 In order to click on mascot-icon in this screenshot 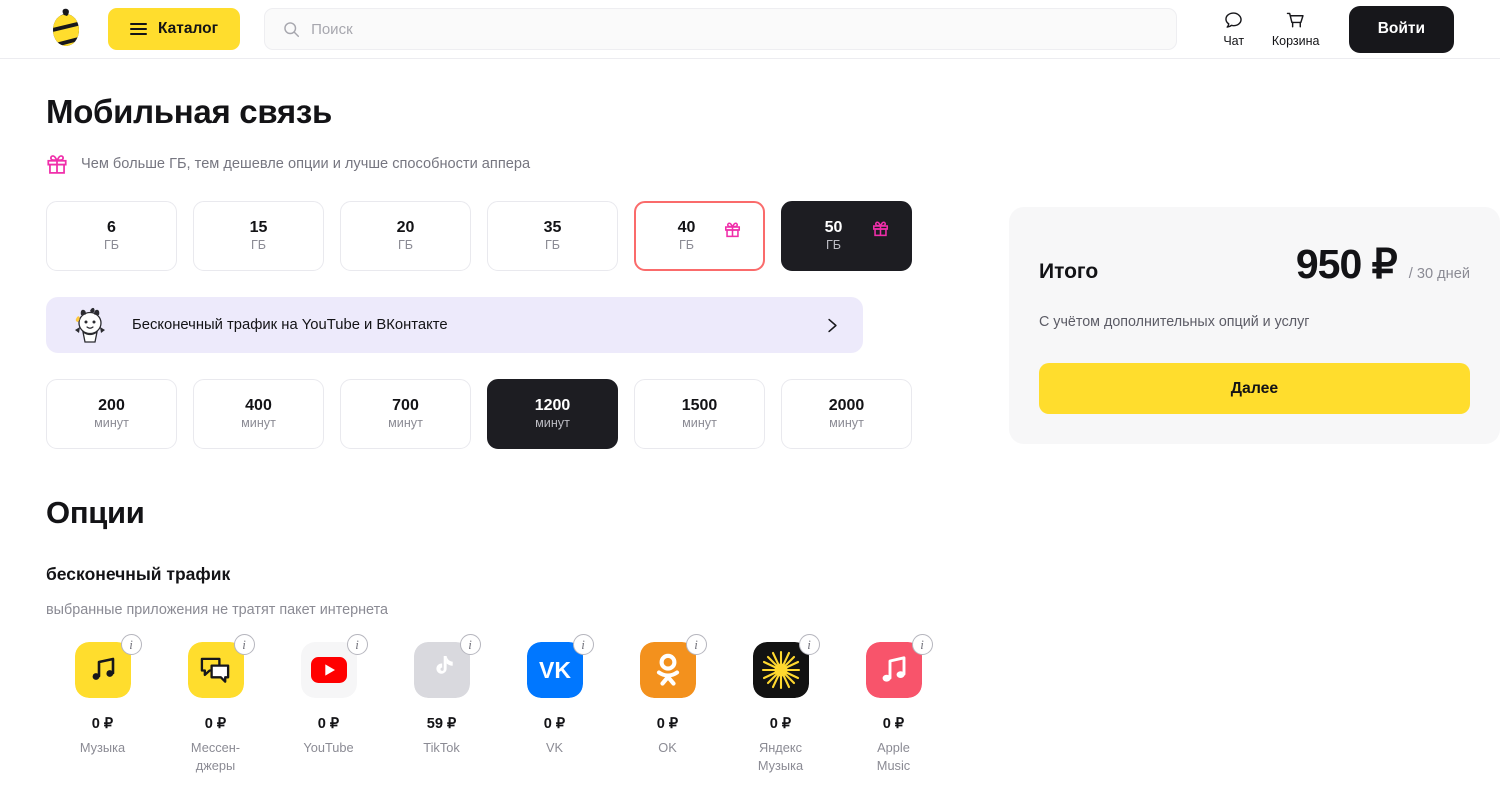, I will do `click(90, 325)`.